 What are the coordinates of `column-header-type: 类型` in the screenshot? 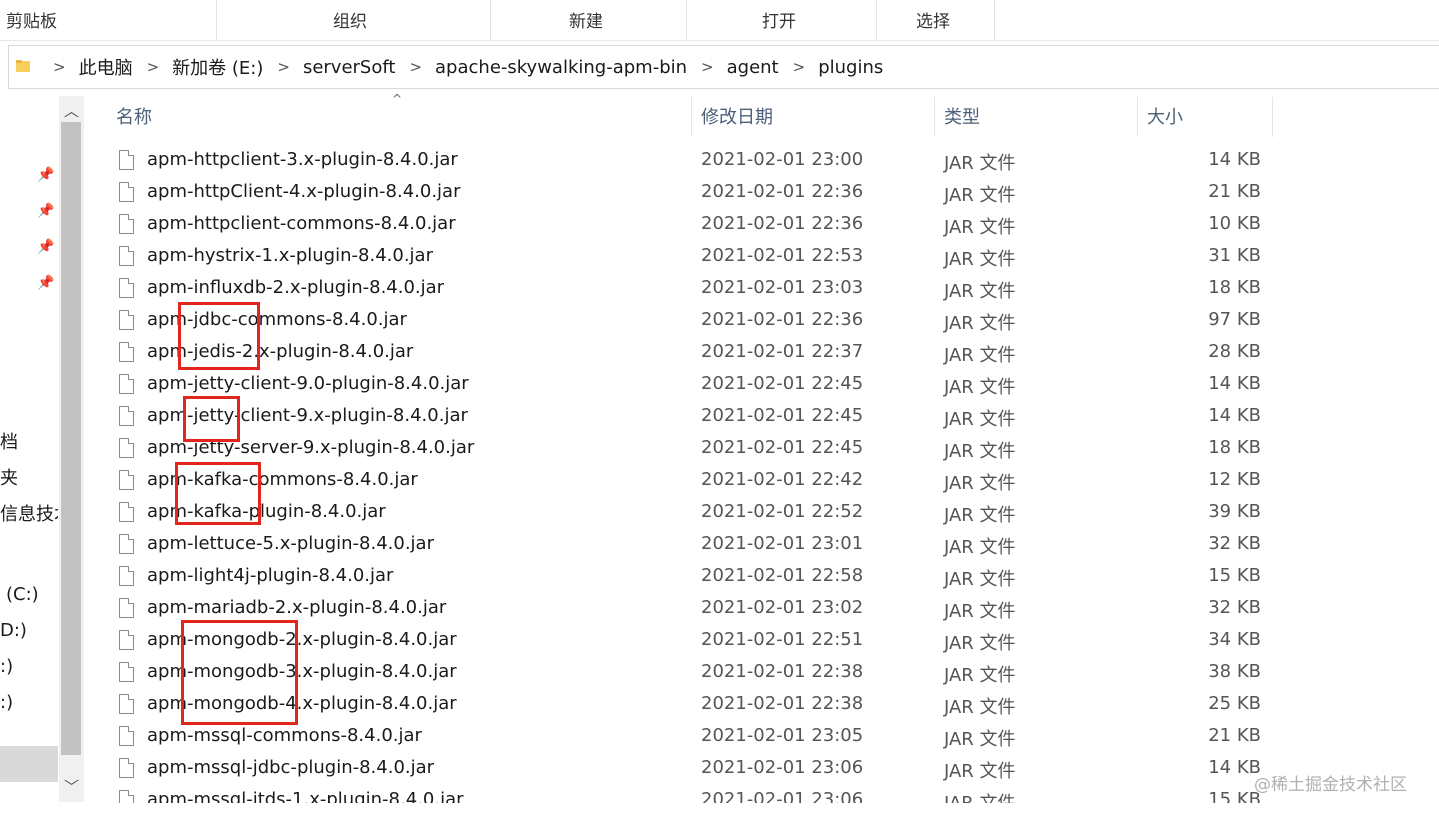 It's located at (962, 117).